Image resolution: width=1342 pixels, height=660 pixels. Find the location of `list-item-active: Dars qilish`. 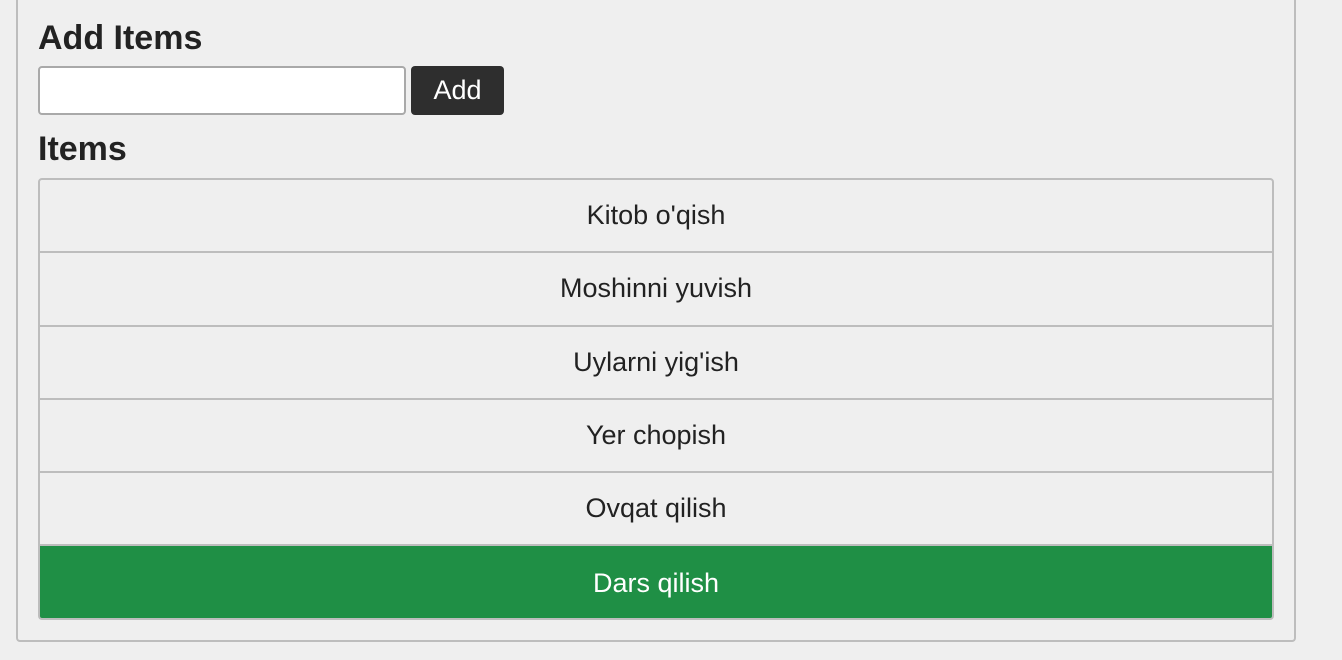

list-item-active: Dars qilish is located at coordinates (656, 582).